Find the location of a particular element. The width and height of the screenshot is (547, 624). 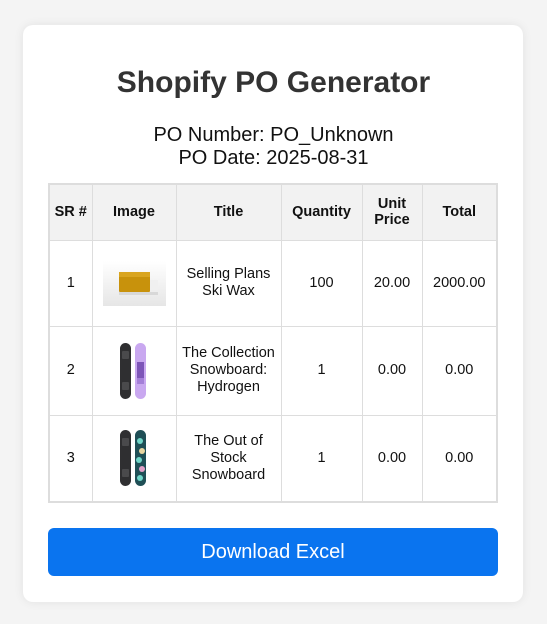

download-excel-button: Download Excel is located at coordinates (273, 552).